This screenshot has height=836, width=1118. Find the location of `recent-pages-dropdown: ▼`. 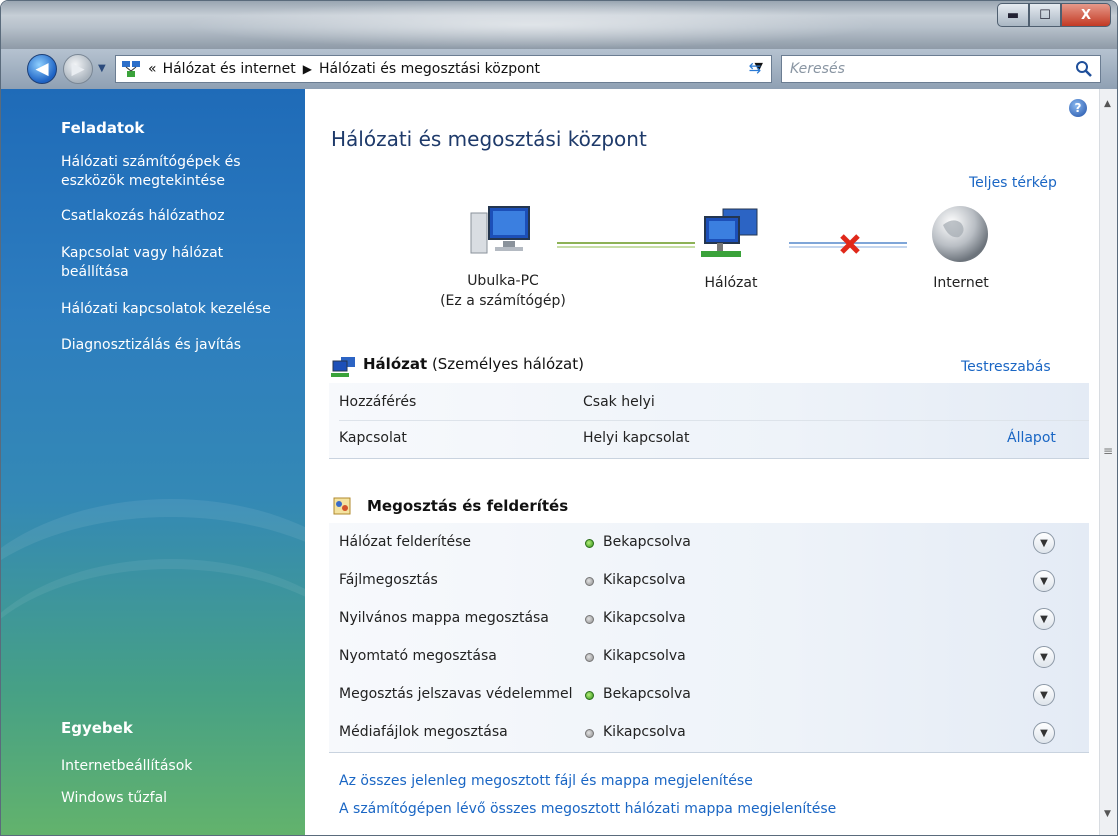

recent-pages-dropdown: ▼ is located at coordinates (102, 68).